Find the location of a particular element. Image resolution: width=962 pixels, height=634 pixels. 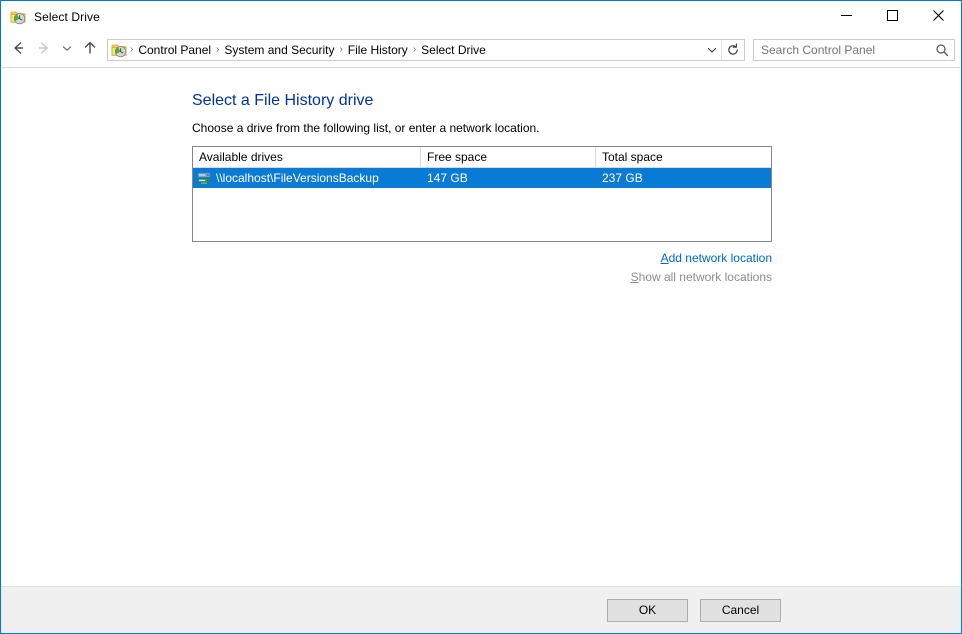

breadcrumb-item-control-panel: Control Panel is located at coordinates (174, 50).